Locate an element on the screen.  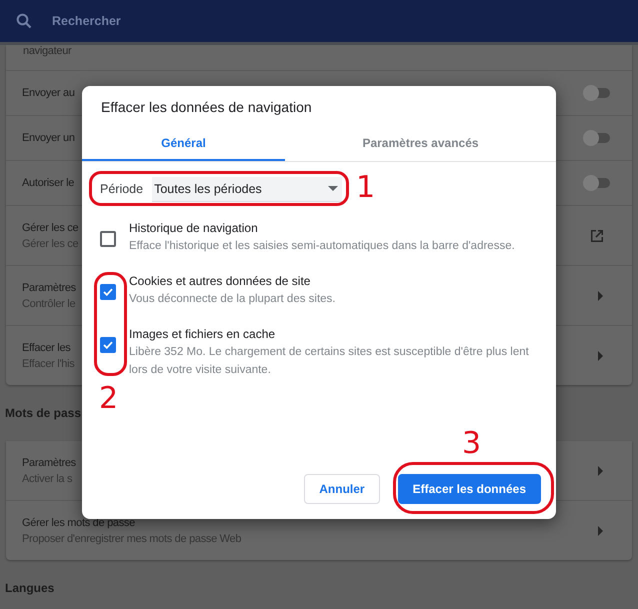
option-description: Libère 352 Mo. Le chargement de certains sites est susceptible d'être plus lent lors de votre visite suivante. is located at coordinates (329, 361).